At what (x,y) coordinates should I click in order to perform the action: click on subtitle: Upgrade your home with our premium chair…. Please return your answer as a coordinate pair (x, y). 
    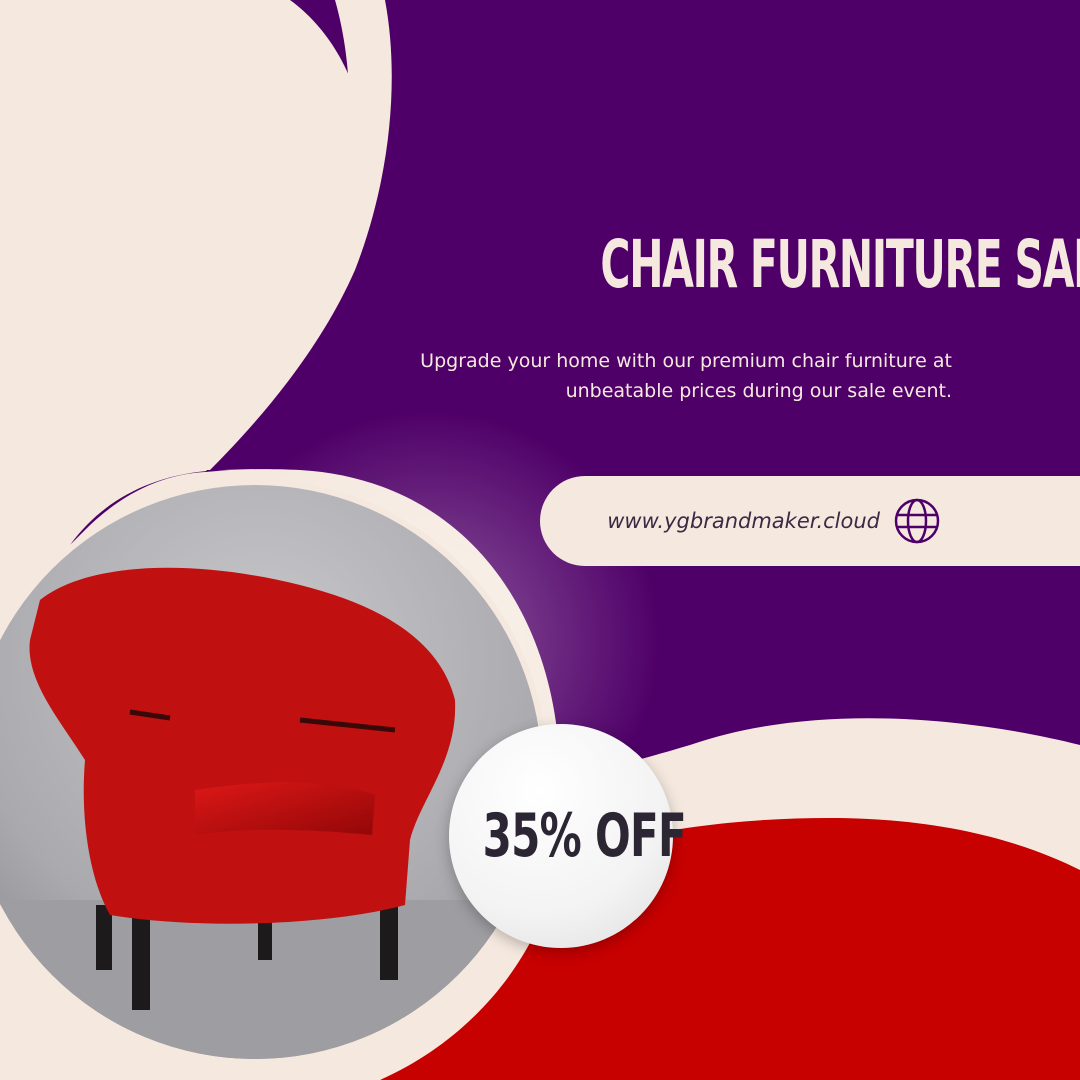
    Looking at the image, I should click on (666, 376).